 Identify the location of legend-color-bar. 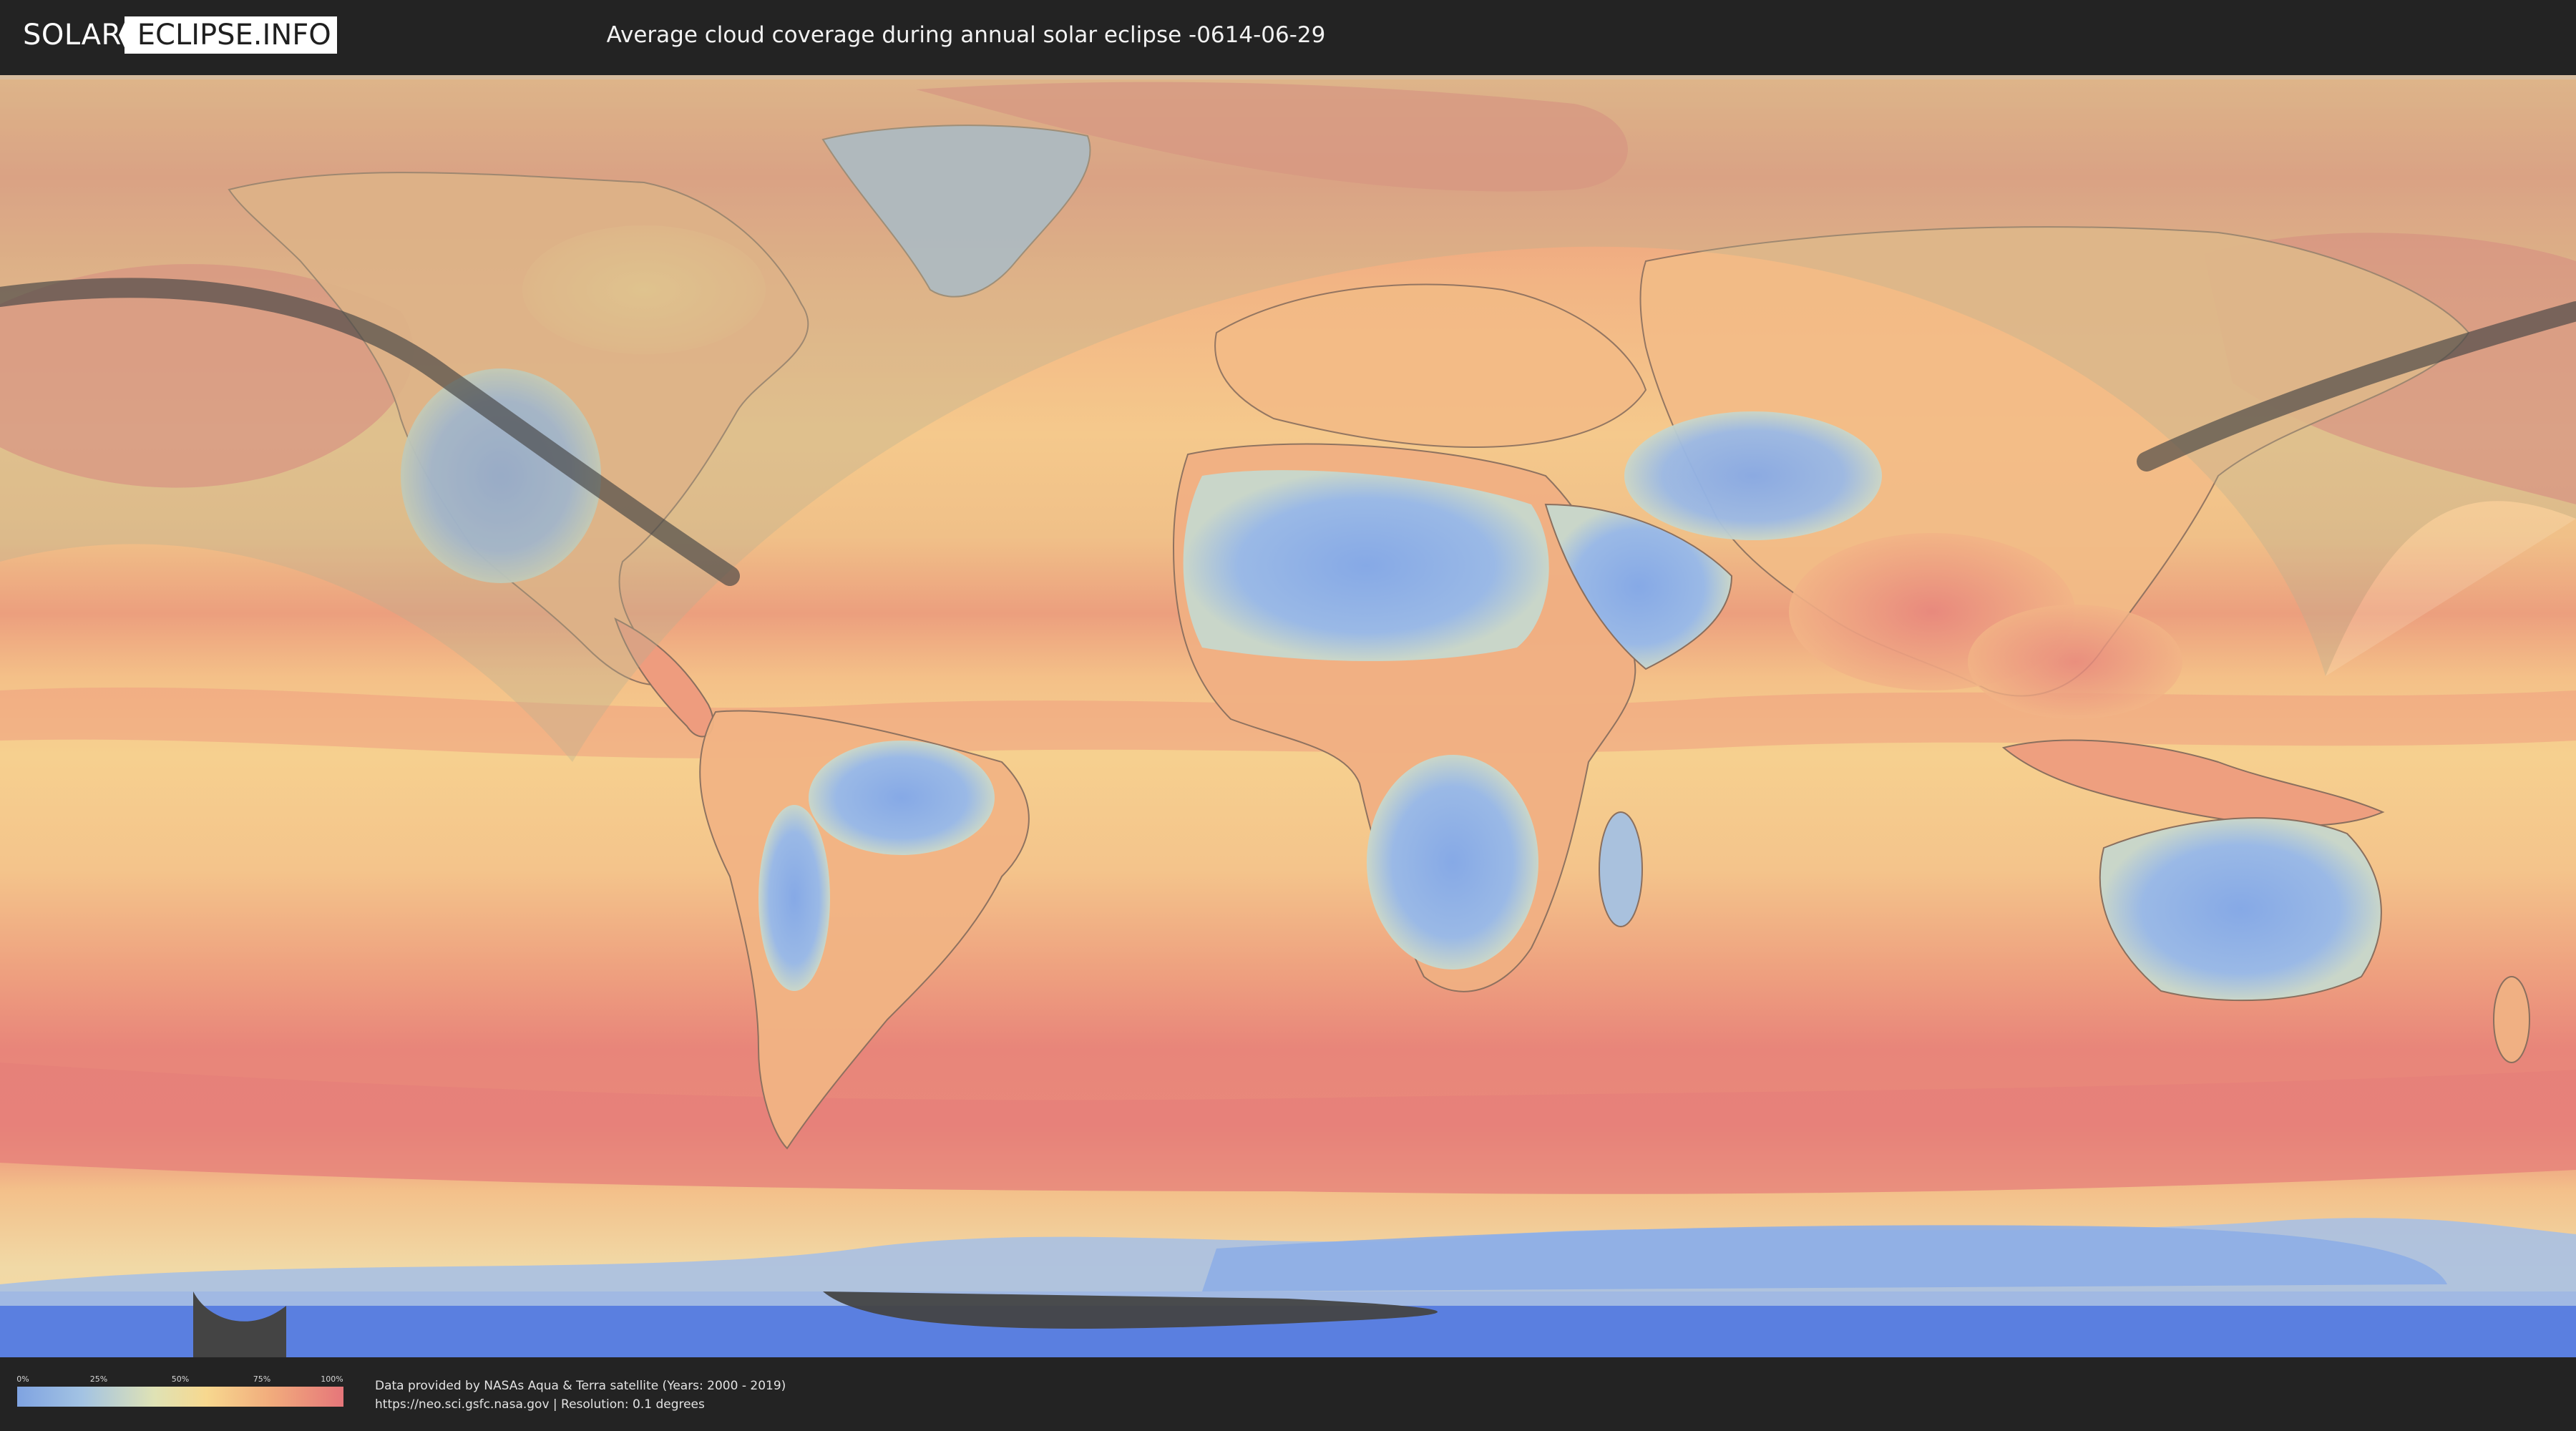
(180, 1397).